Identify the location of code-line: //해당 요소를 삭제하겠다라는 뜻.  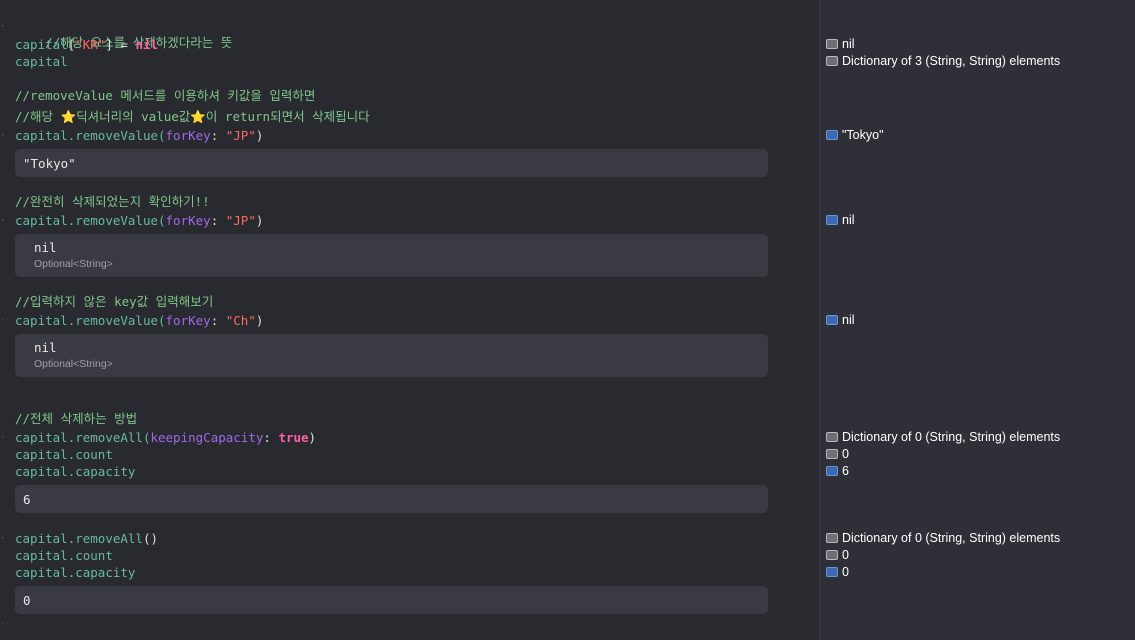
(123, 33).